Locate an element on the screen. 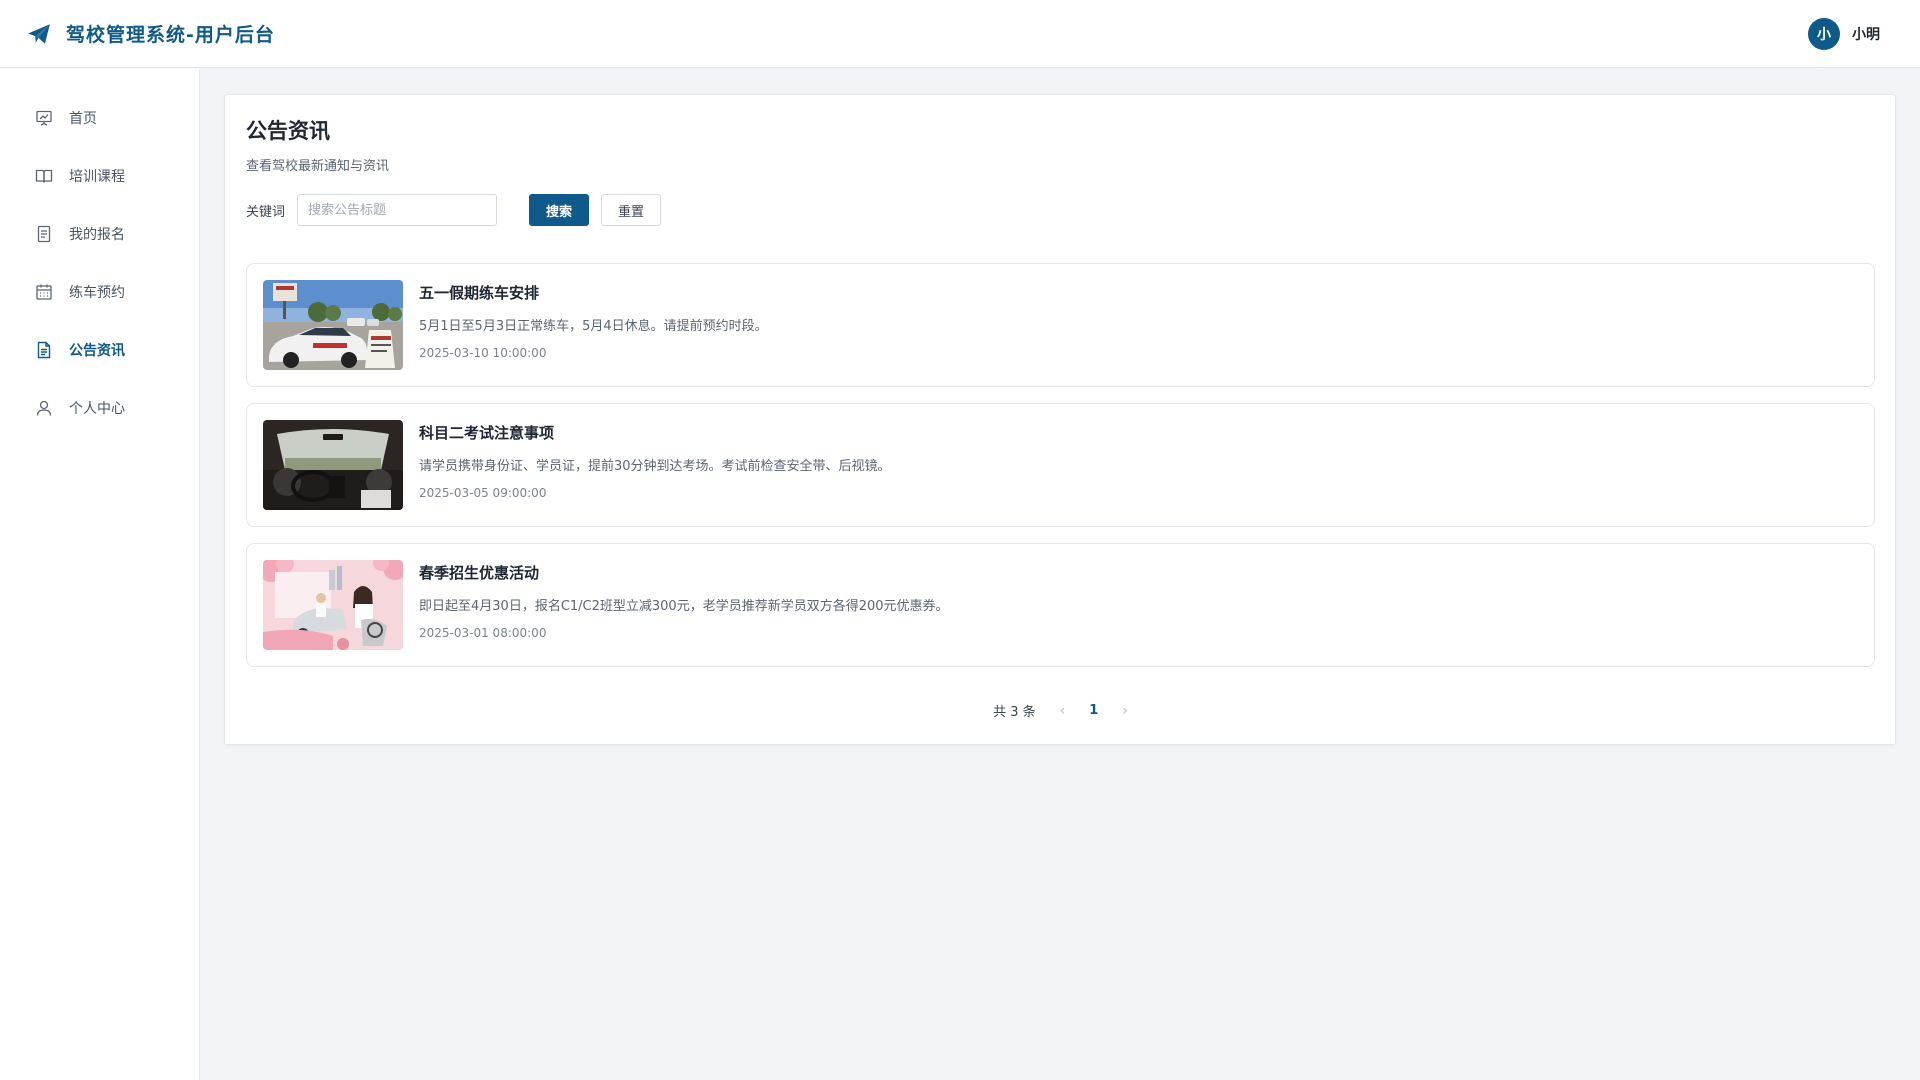  paper-plane-icon is located at coordinates (39, 34).